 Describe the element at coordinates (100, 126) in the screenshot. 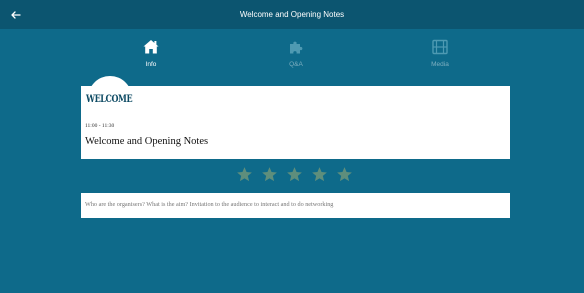

I see `session-time: 11:00 - 11:30` at that location.